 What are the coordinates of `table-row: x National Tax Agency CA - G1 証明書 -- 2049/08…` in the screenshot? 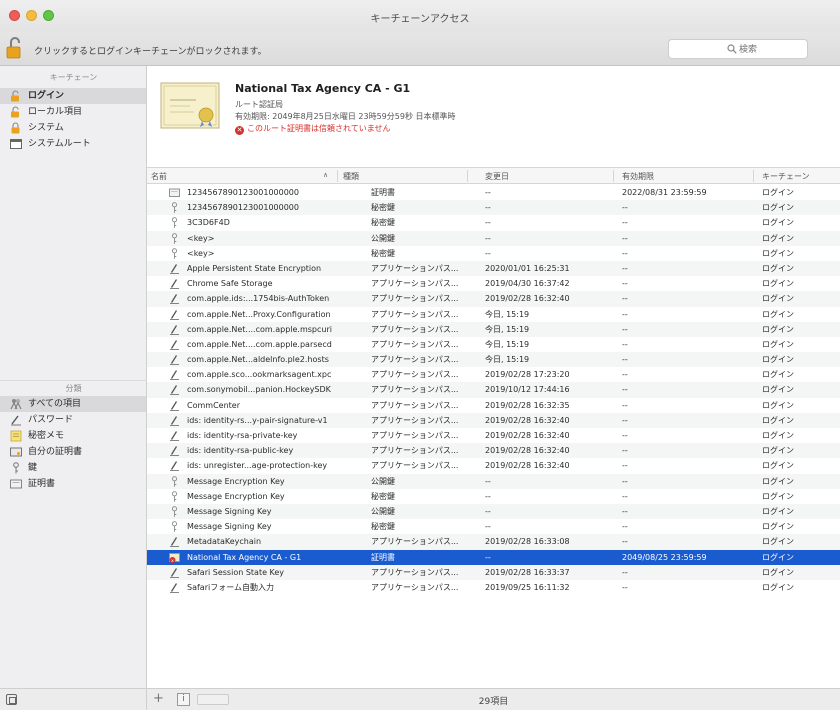 It's located at (493, 557).